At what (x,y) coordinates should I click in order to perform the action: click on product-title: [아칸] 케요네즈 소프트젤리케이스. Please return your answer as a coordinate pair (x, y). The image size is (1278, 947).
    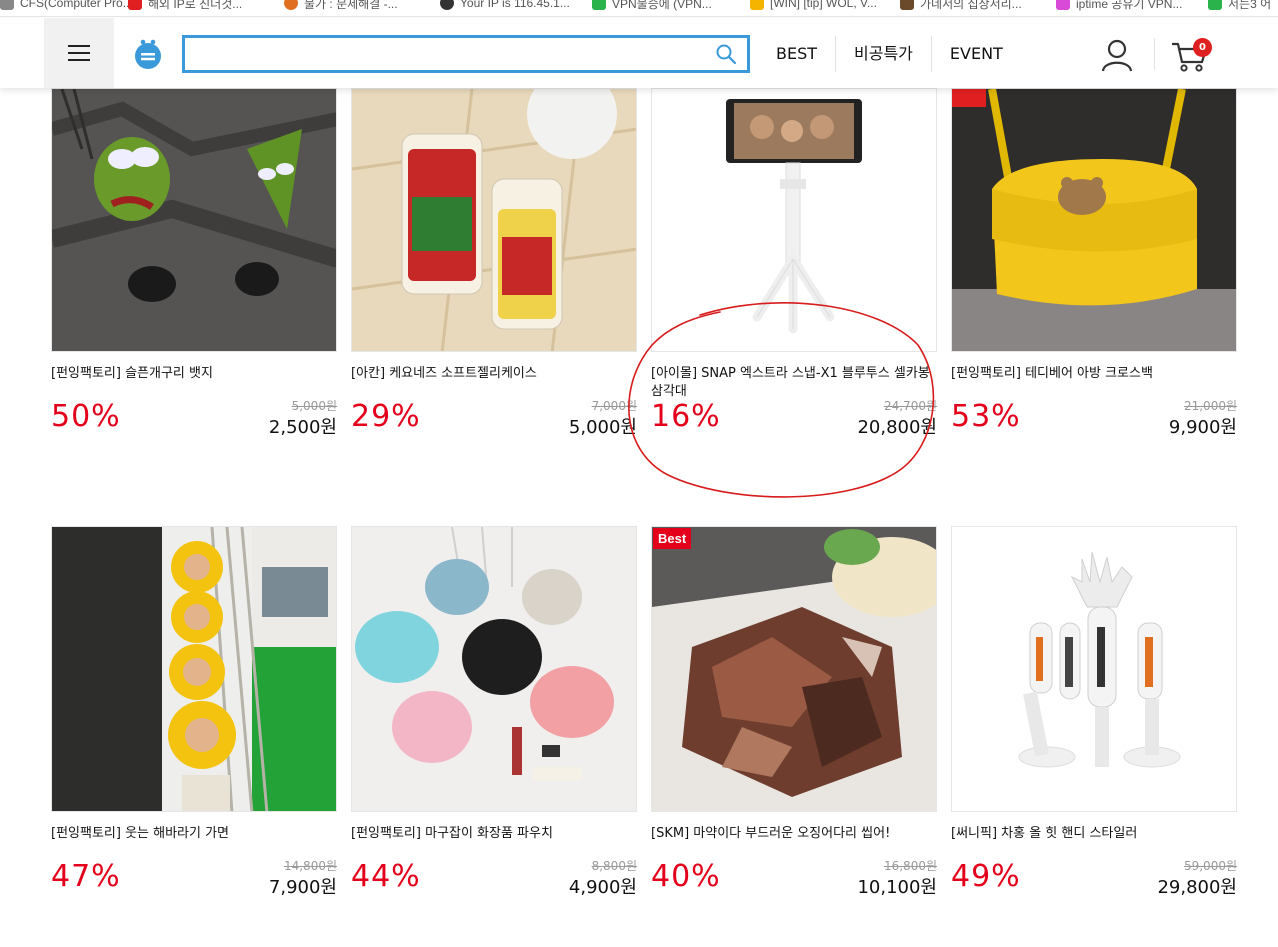
    Looking at the image, I should click on (494, 383).